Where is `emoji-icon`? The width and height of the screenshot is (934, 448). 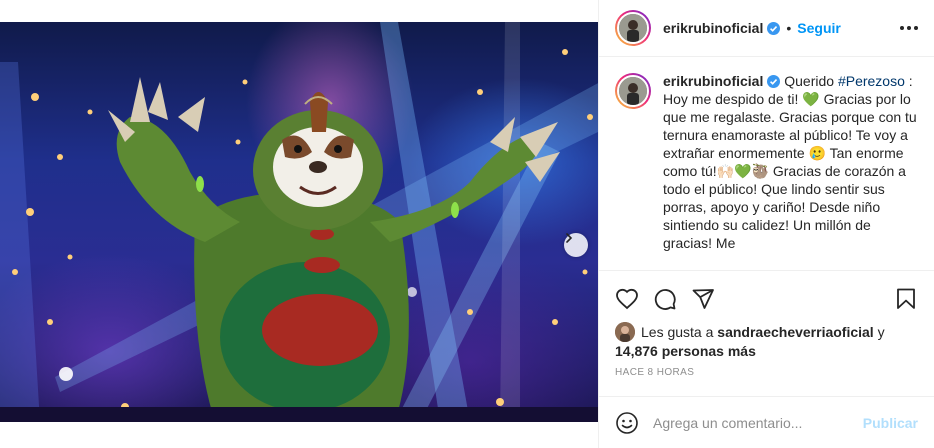 emoji-icon is located at coordinates (627, 422).